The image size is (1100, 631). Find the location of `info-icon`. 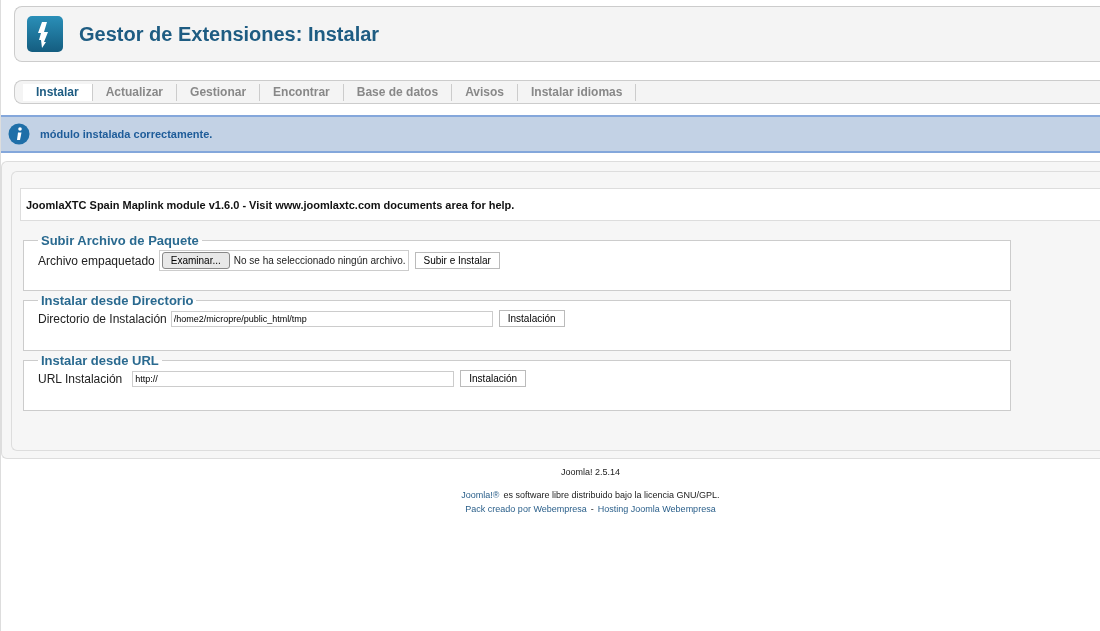

info-icon is located at coordinates (19, 134).